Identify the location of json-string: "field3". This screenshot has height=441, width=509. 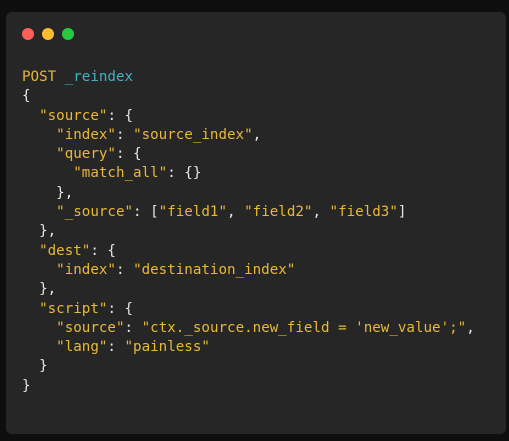
(363, 212).